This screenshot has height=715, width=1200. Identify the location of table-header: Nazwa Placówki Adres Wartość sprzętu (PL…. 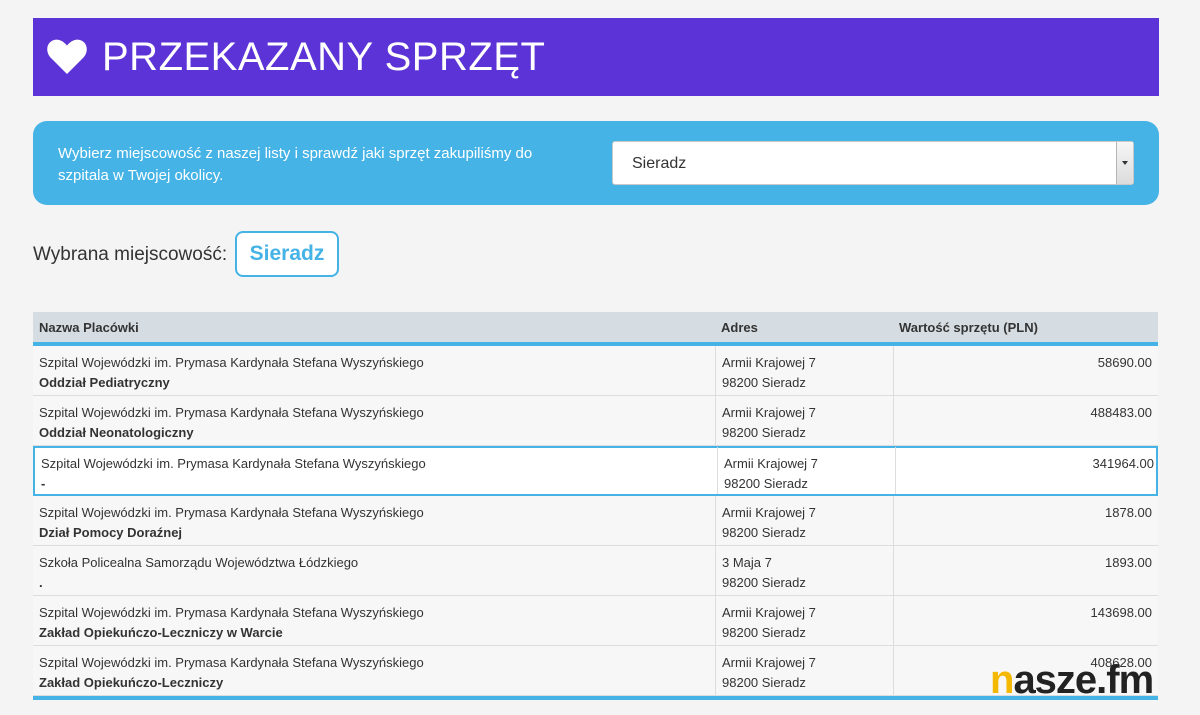
(595, 329).